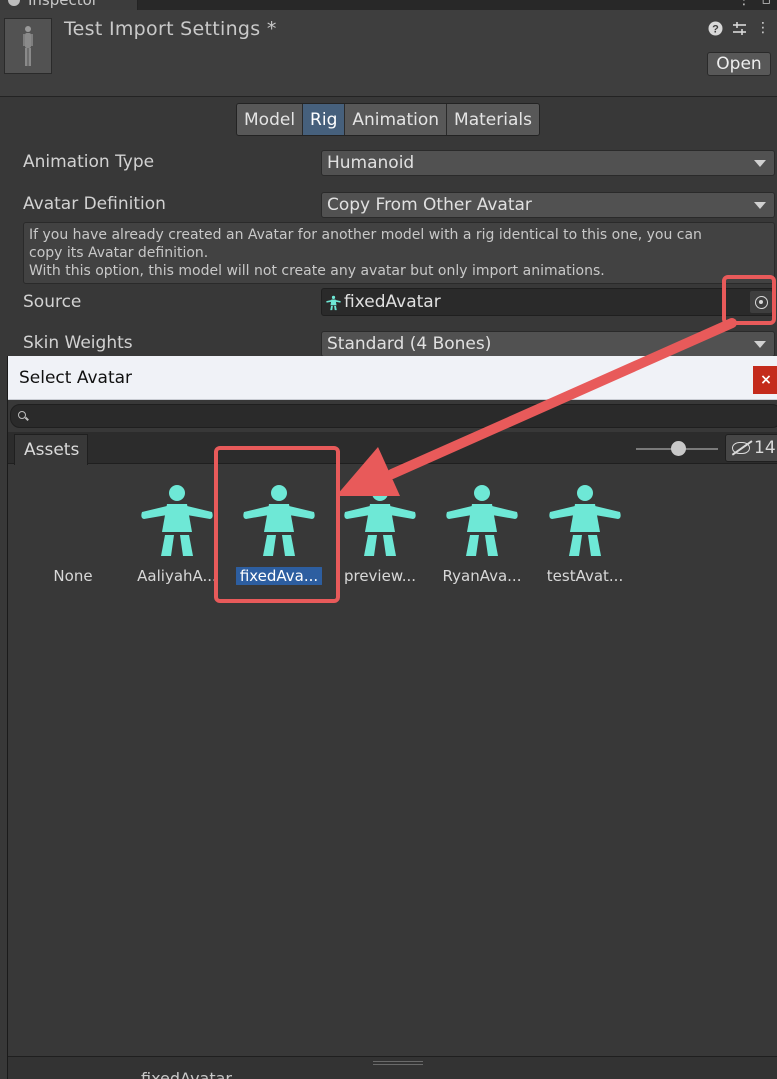 The width and height of the screenshot is (777, 1079). I want to click on icon-size-slider-handle, so click(678, 448).